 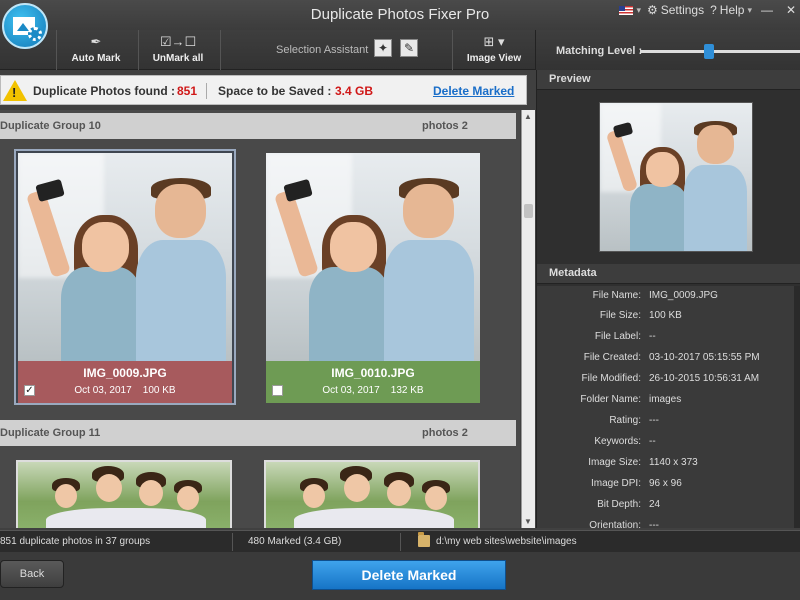 What do you see at coordinates (626, 10) in the screenshot?
I see `us-flag-icon` at bounding box center [626, 10].